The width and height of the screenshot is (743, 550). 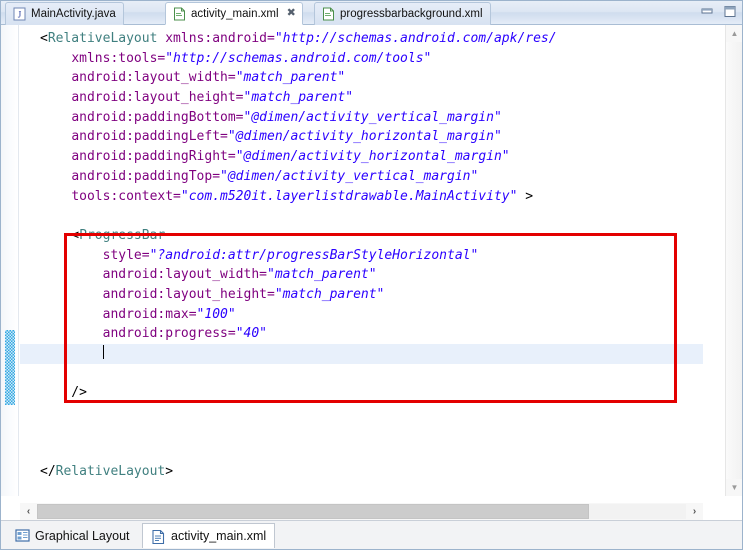 What do you see at coordinates (122, 235) in the screenshot?
I see `code-token: ProgressBar` at bounding box center [122, 235].